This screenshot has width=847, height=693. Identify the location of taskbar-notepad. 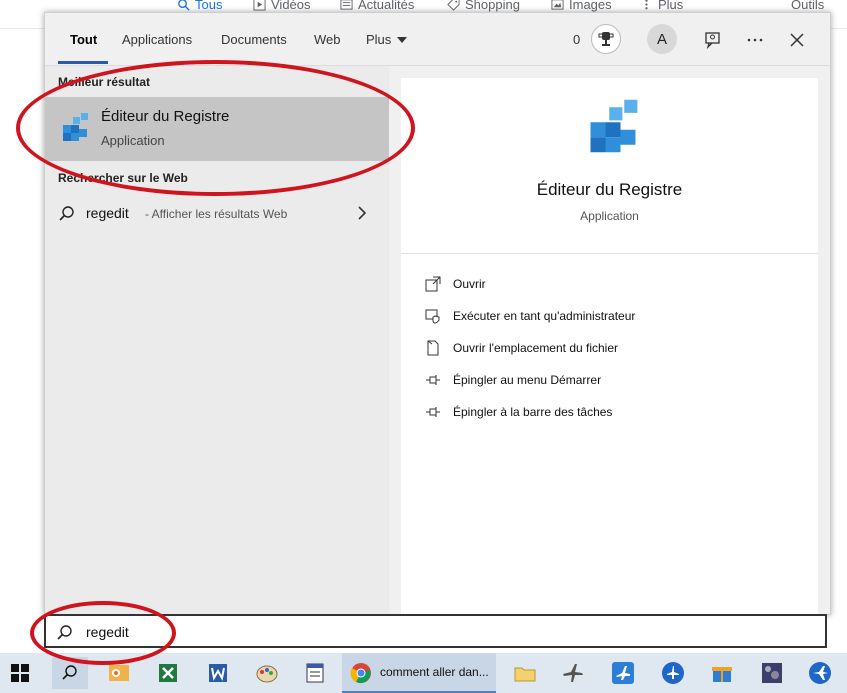
(315, 673).